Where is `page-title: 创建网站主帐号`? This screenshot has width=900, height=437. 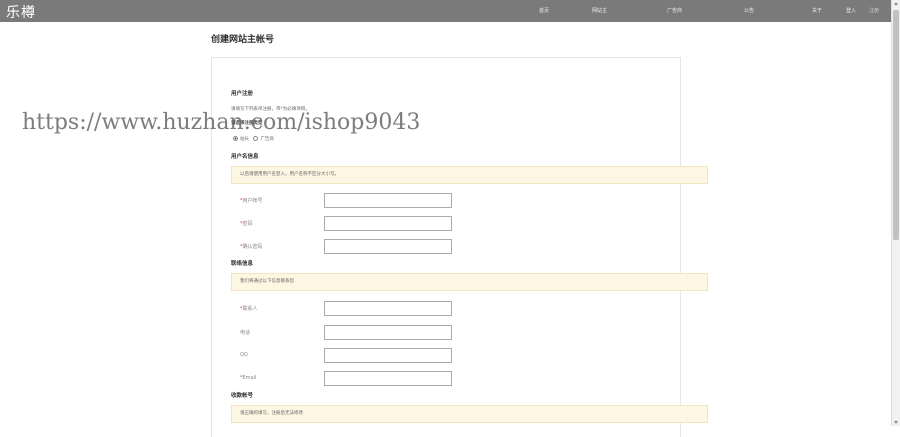
page-title: 创建网站主帐号 is located at coordinates (243, 40).